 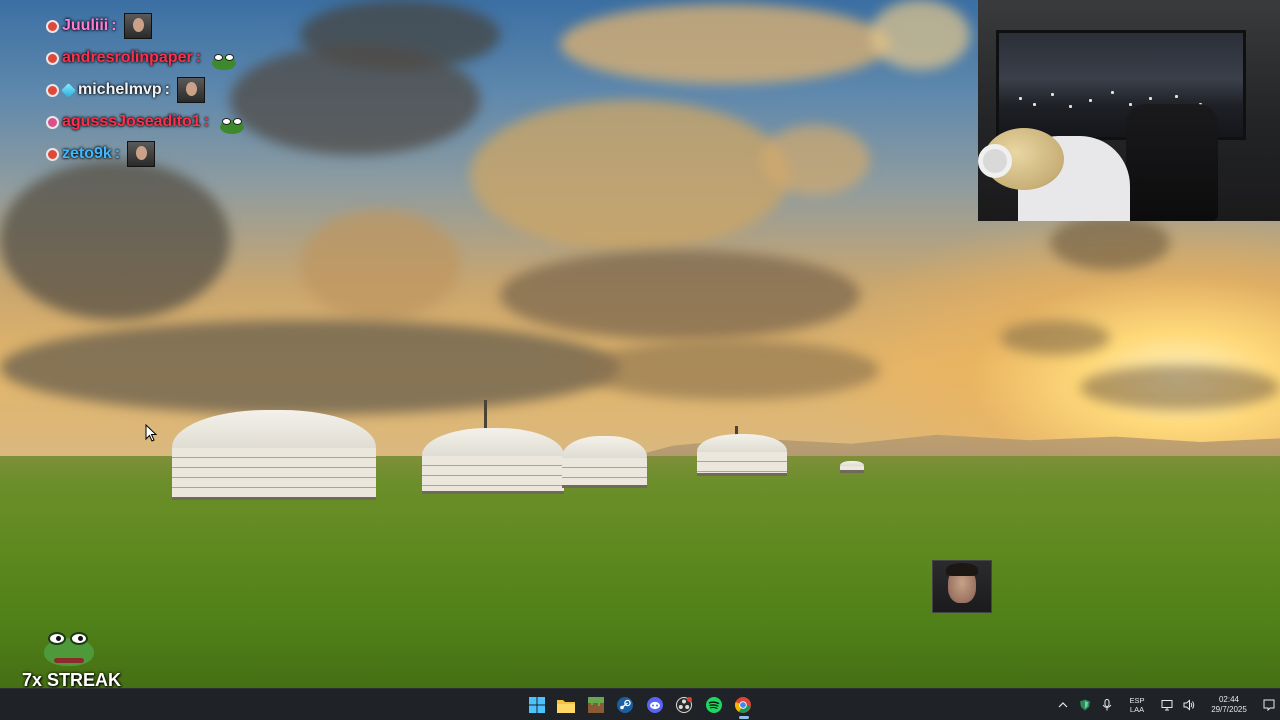 I want to click on chat-username: agusssJoseadito1, so click(x=131, y=121).